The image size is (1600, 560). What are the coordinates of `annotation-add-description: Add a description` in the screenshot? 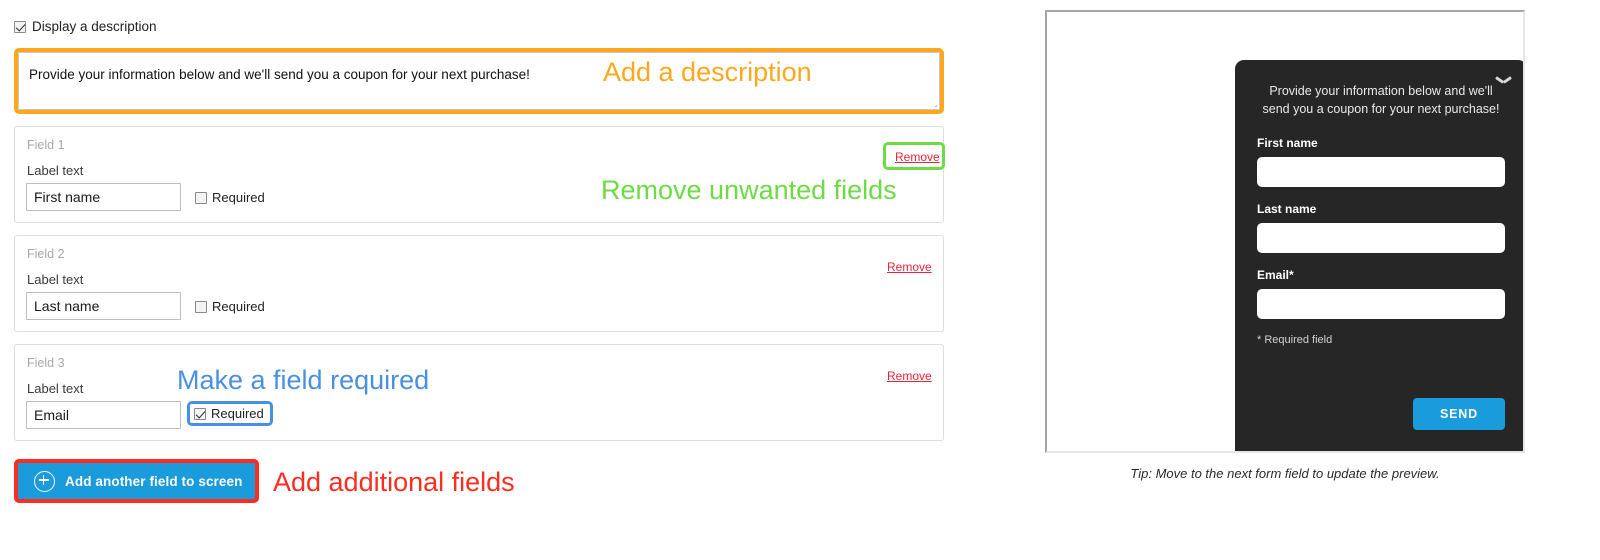 It's located at (707, 72).